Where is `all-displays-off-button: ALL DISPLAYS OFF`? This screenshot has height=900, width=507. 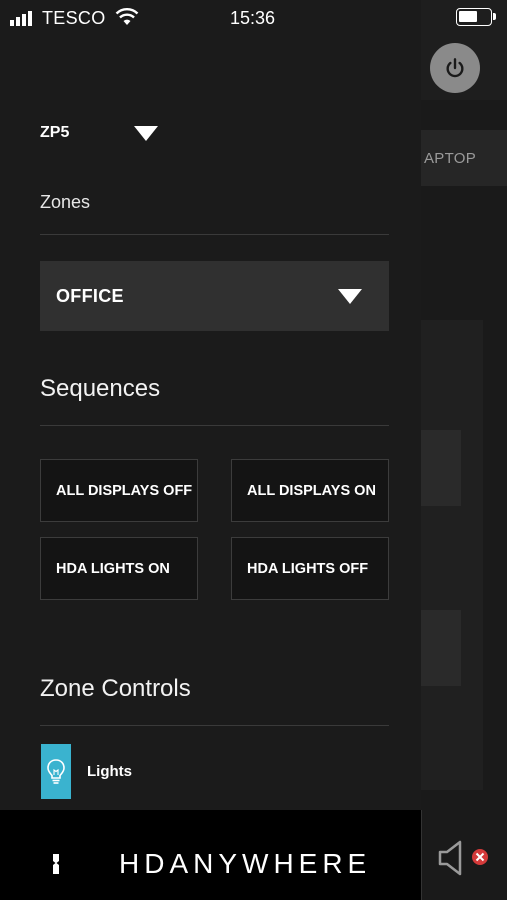
all-displays-off-button: ALL DISPLAYS OFF is located at coordinates (119, 490).